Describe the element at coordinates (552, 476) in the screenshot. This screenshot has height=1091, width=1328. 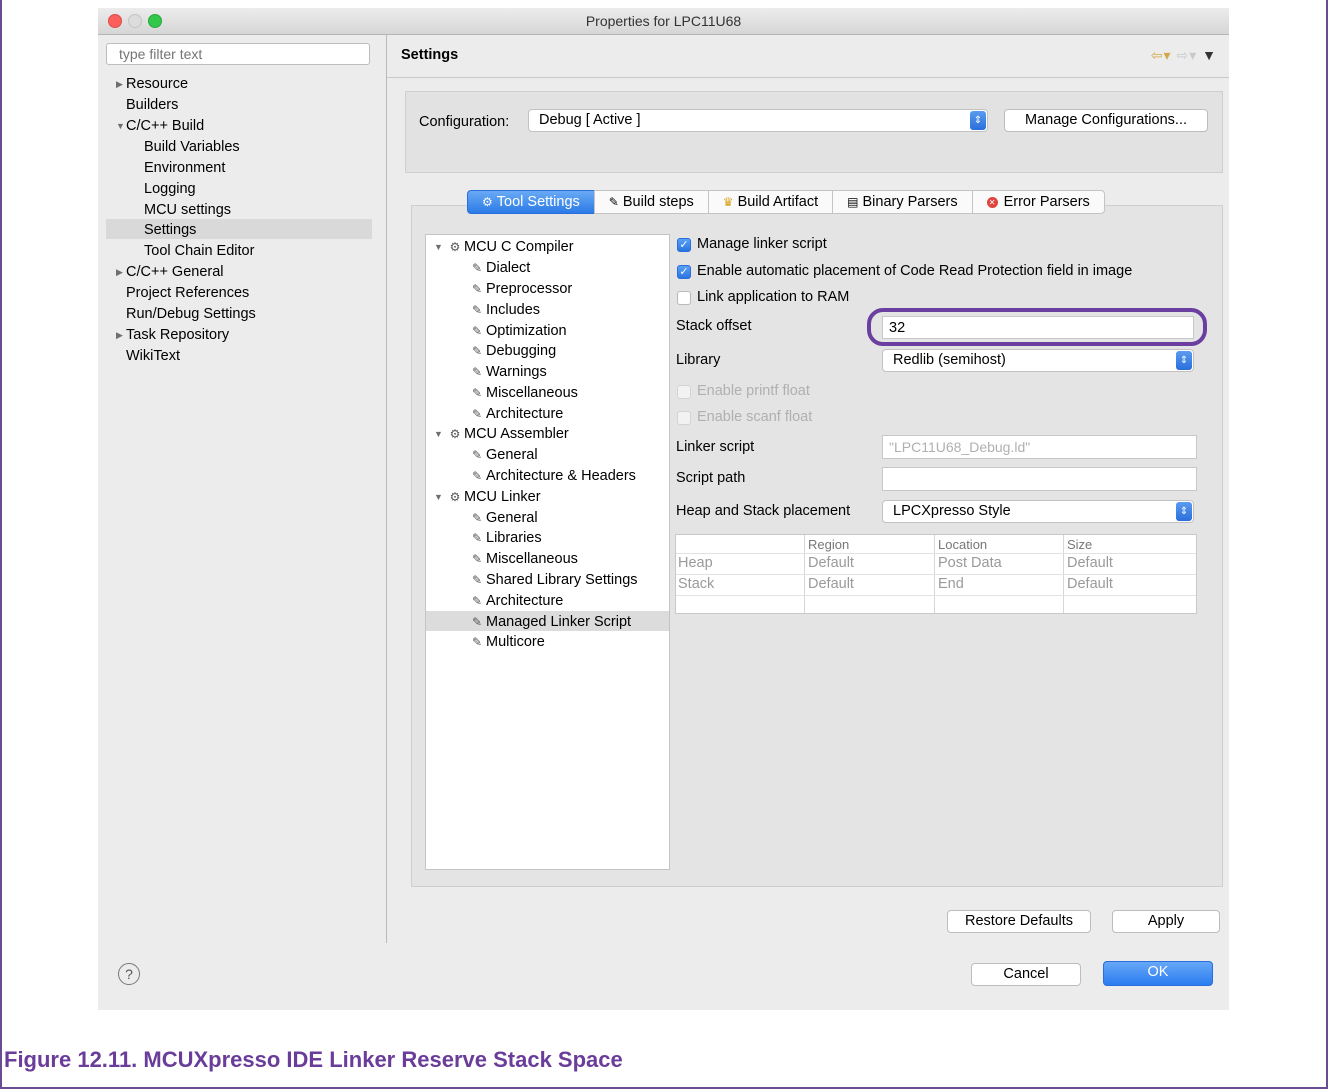
I see `tool-tree-item-architecture-headers: ✎ Architecture & Headers` at that location.